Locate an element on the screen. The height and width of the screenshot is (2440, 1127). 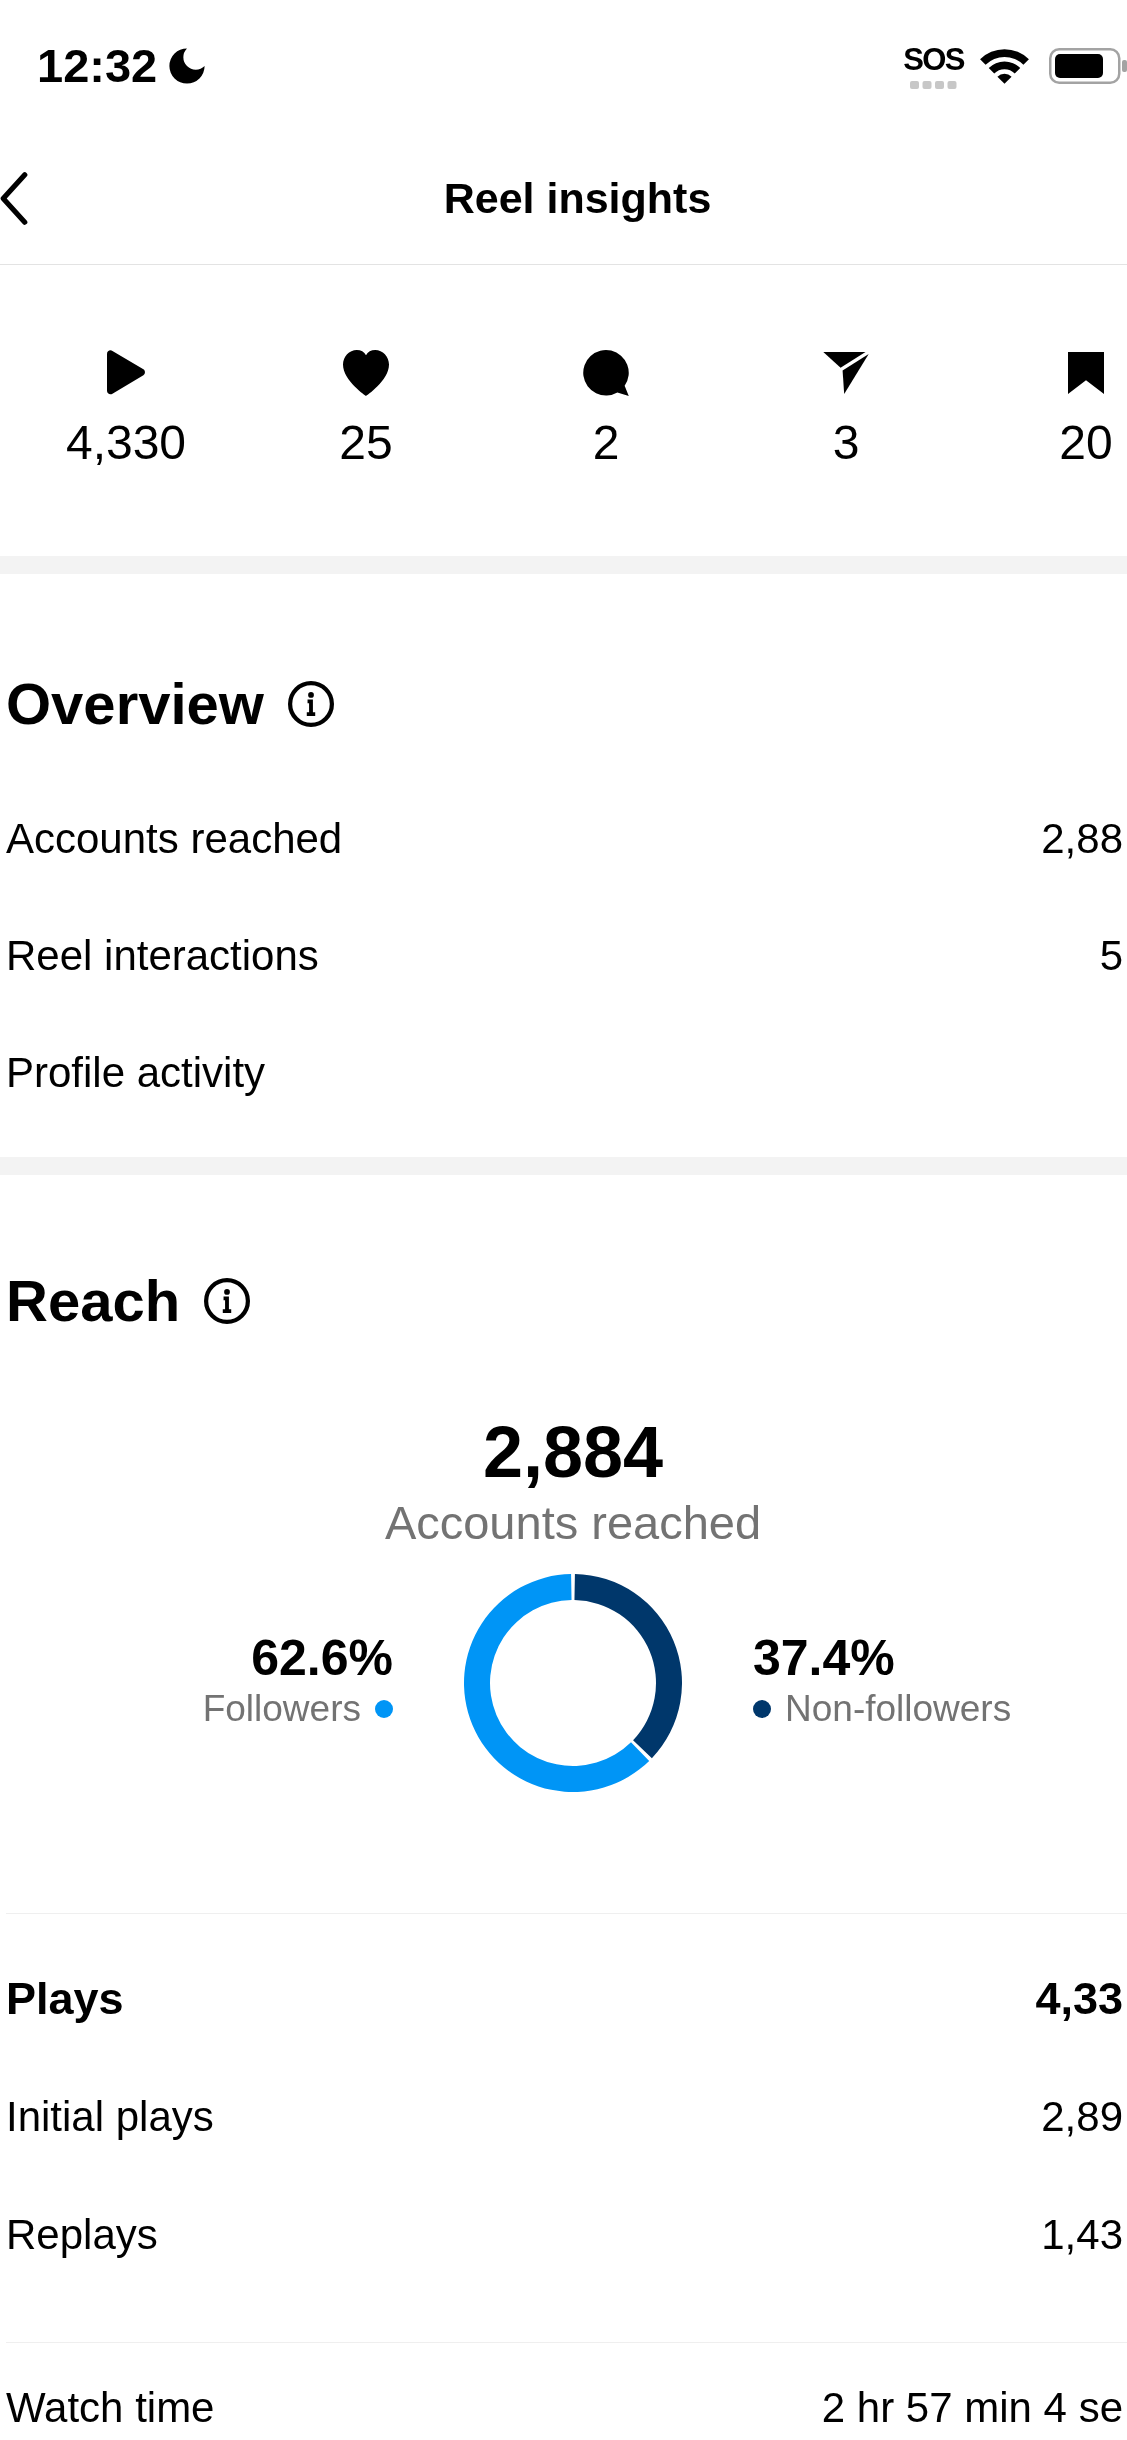
chevron-left-icon is located at coordinates (14, 198).